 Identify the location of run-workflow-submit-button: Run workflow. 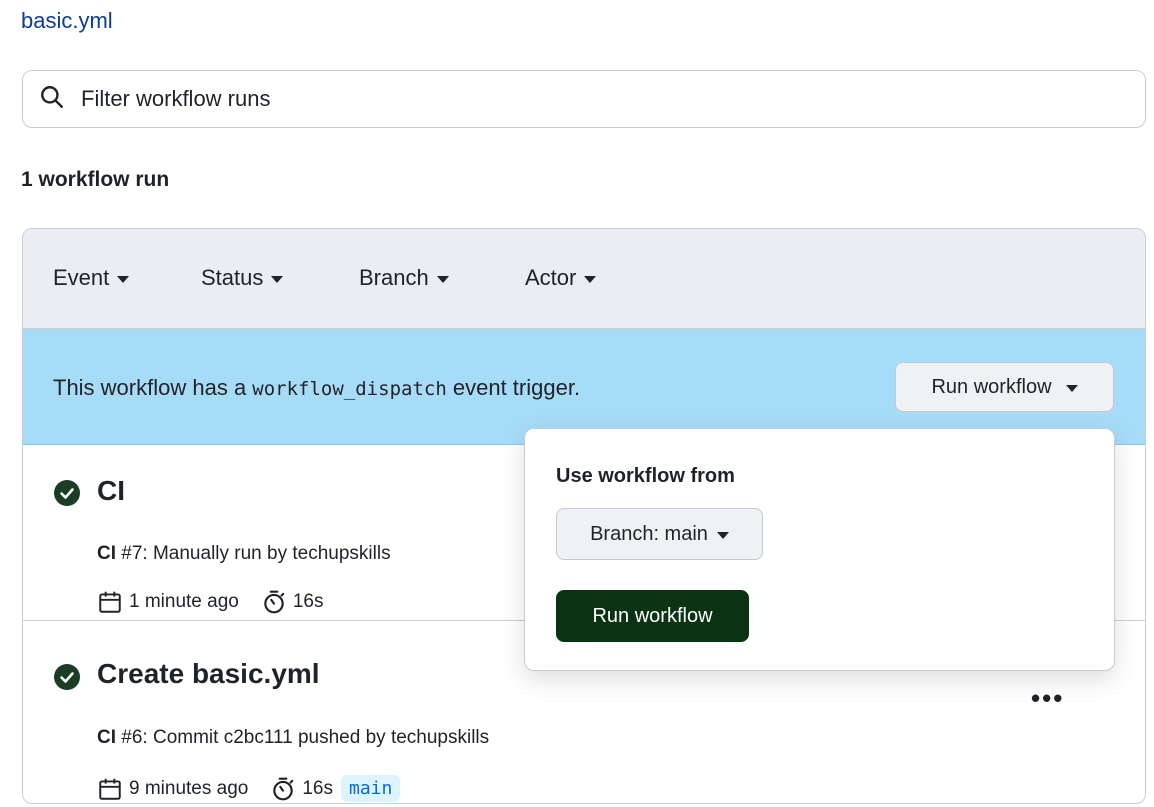
(652, 616).